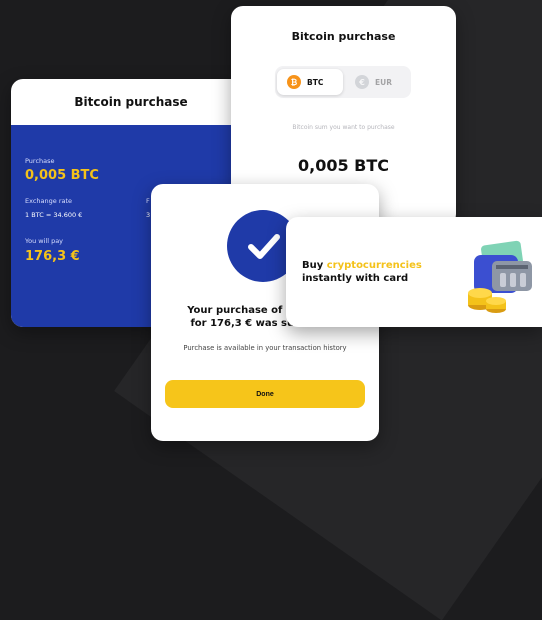 Image resolution: width=542 pixels, height=620 pixels. What do you see at coordinates (148, 201) in the screenshot?
I see `fee-label: F` at bounding box center [148, 201].